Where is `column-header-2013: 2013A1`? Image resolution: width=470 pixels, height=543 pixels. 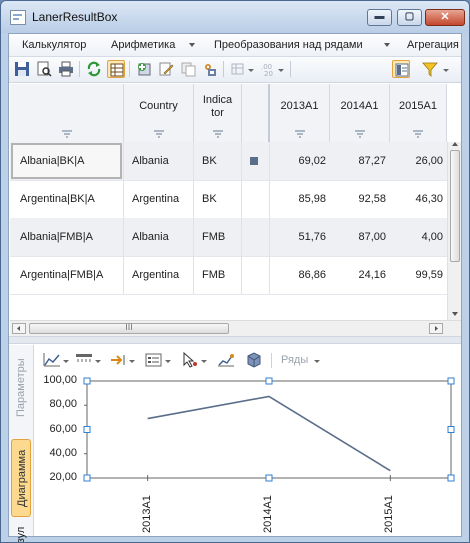 column-header-2013: 2013A1 is located at coordinates (300, 113).